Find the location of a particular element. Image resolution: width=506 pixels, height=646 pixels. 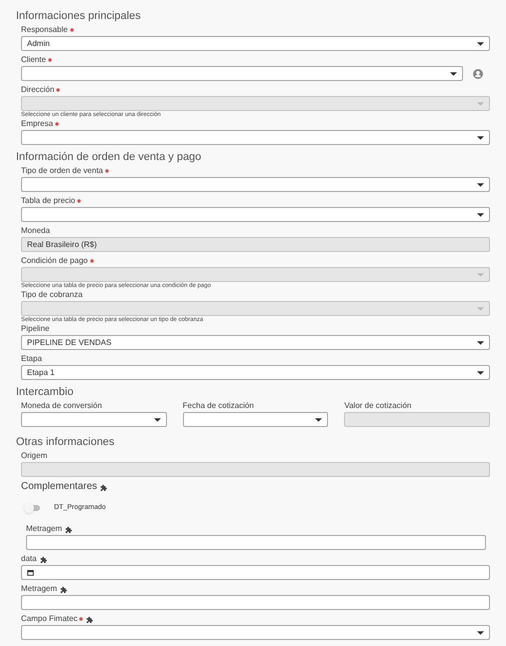

subsection-title: Complementares is located at coordinates (59, 487).